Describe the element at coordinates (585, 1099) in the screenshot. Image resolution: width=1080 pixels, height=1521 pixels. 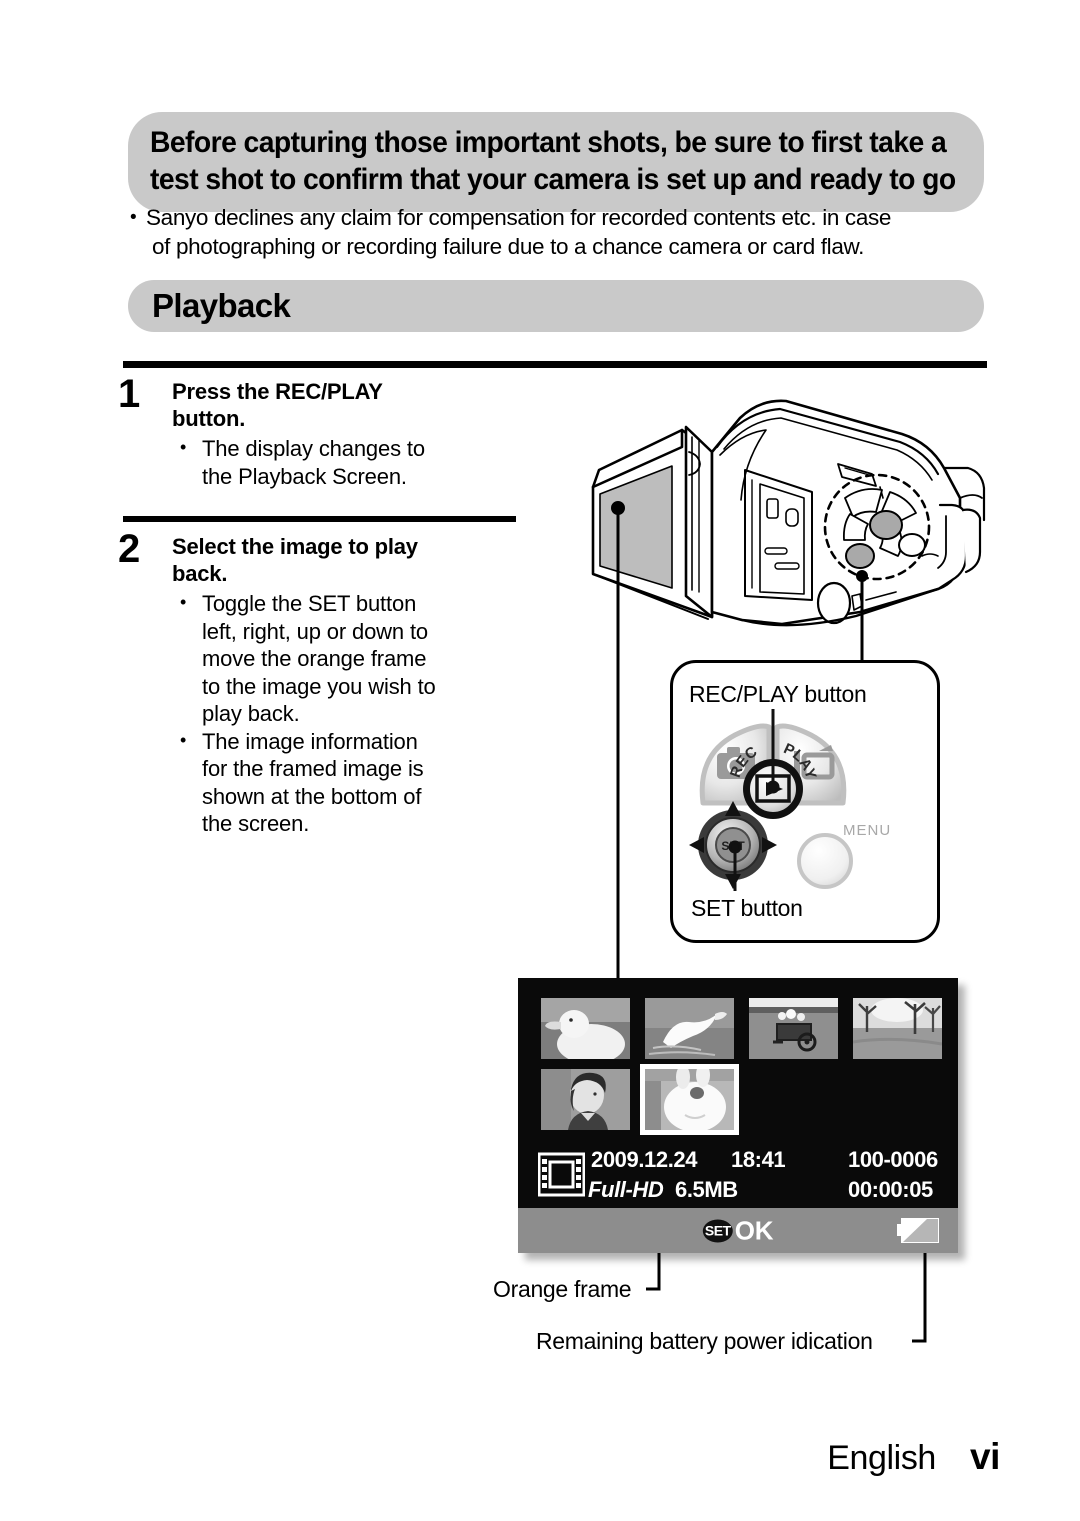
I see `thumbnail-girl-portrait` at that location.